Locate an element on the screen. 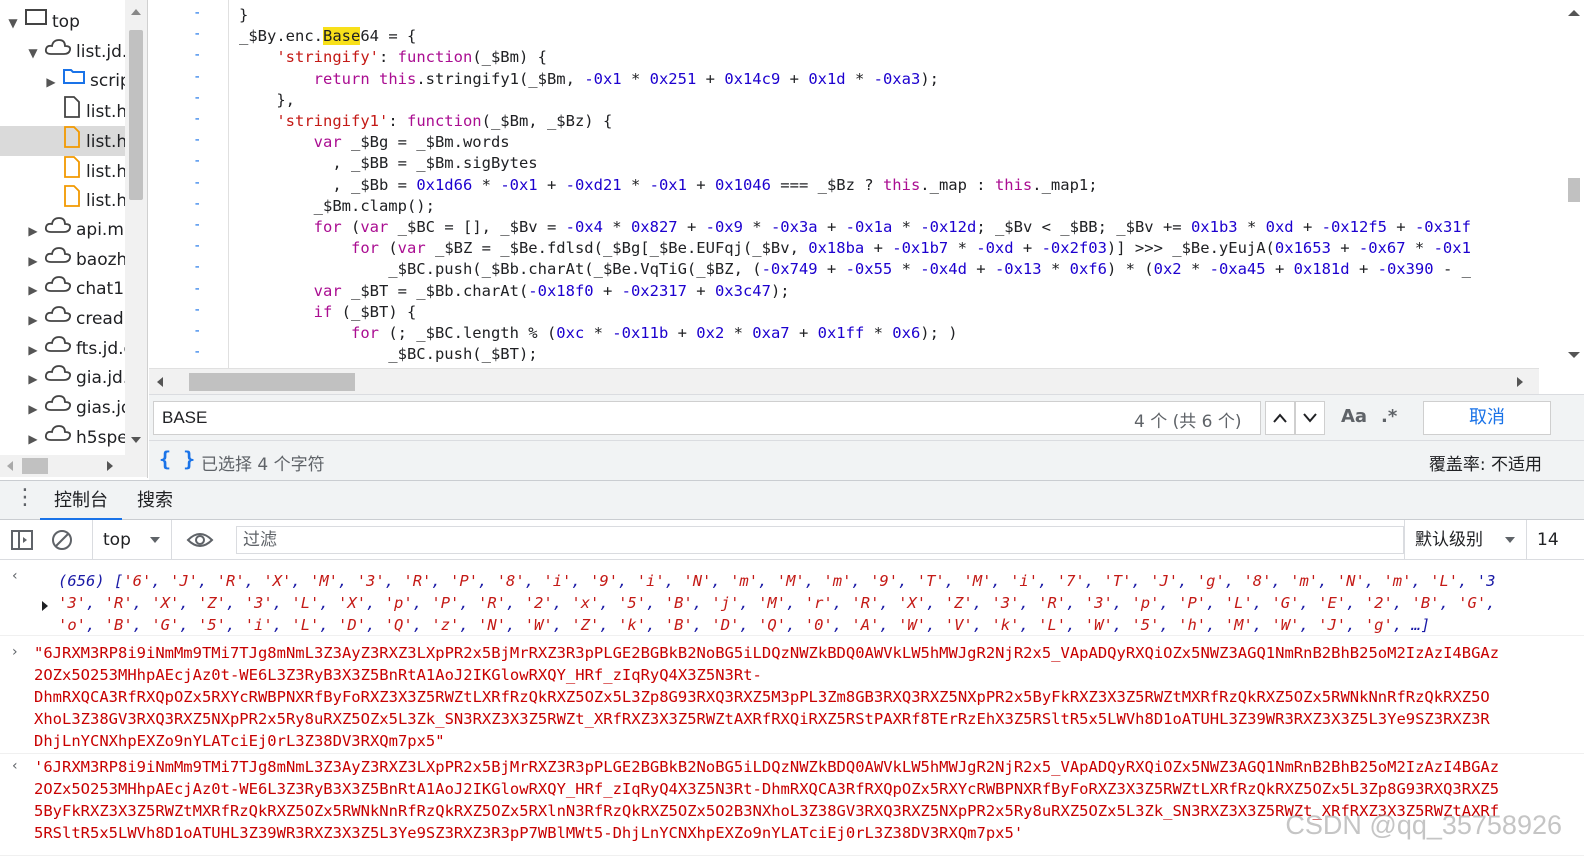  tree-item: ▶ h5spe is located at coordinates (64, 438).